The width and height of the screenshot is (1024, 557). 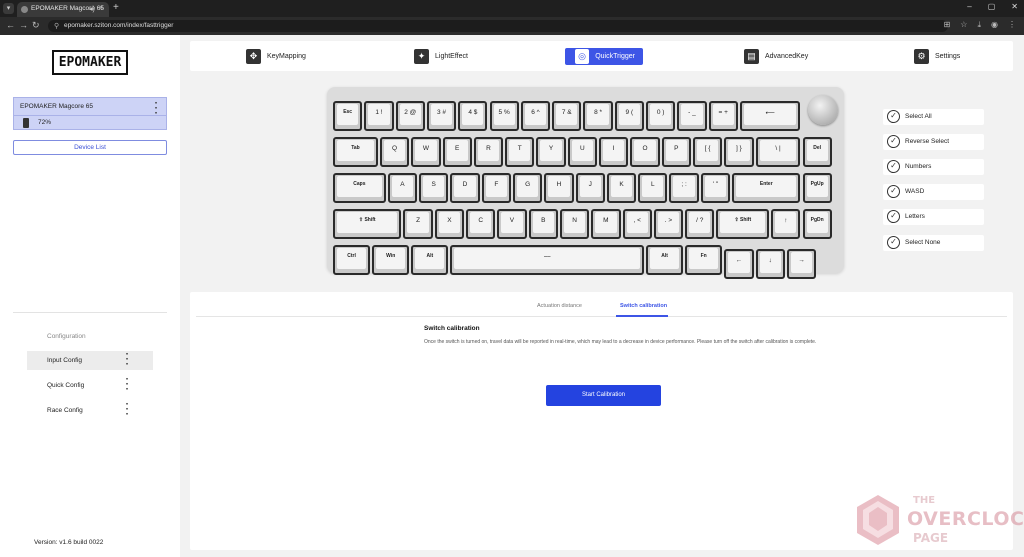 I want to click on tab-settings: ⚙ Settings, so click(x=937, y=56).